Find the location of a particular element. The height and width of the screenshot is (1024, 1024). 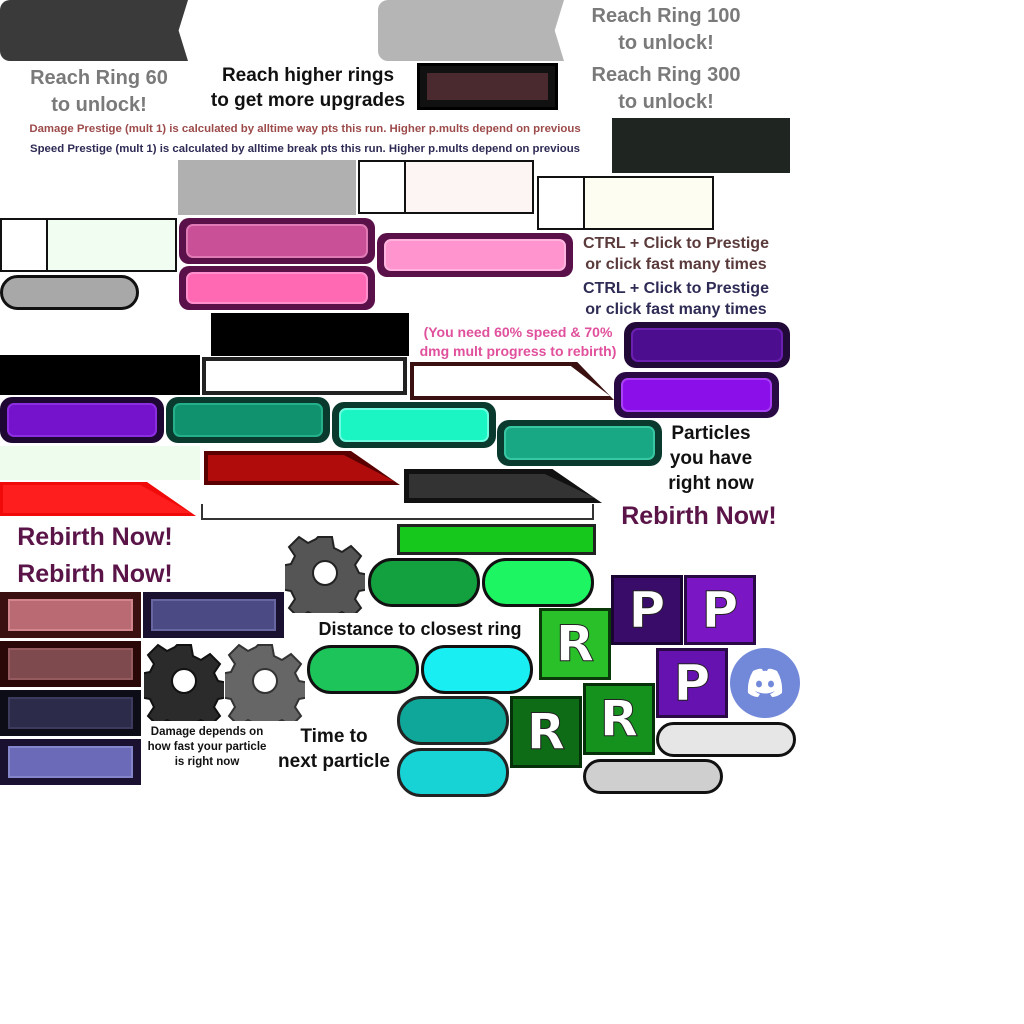

black-bar-small is located at coordinates (310, 334).